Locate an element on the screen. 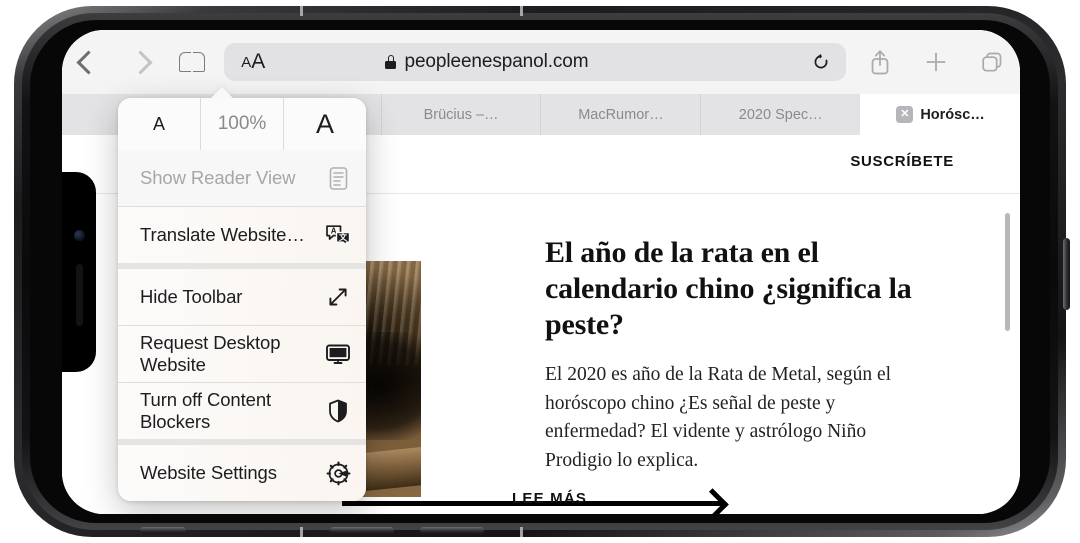  power-button is located at coordinates (1066, 274).